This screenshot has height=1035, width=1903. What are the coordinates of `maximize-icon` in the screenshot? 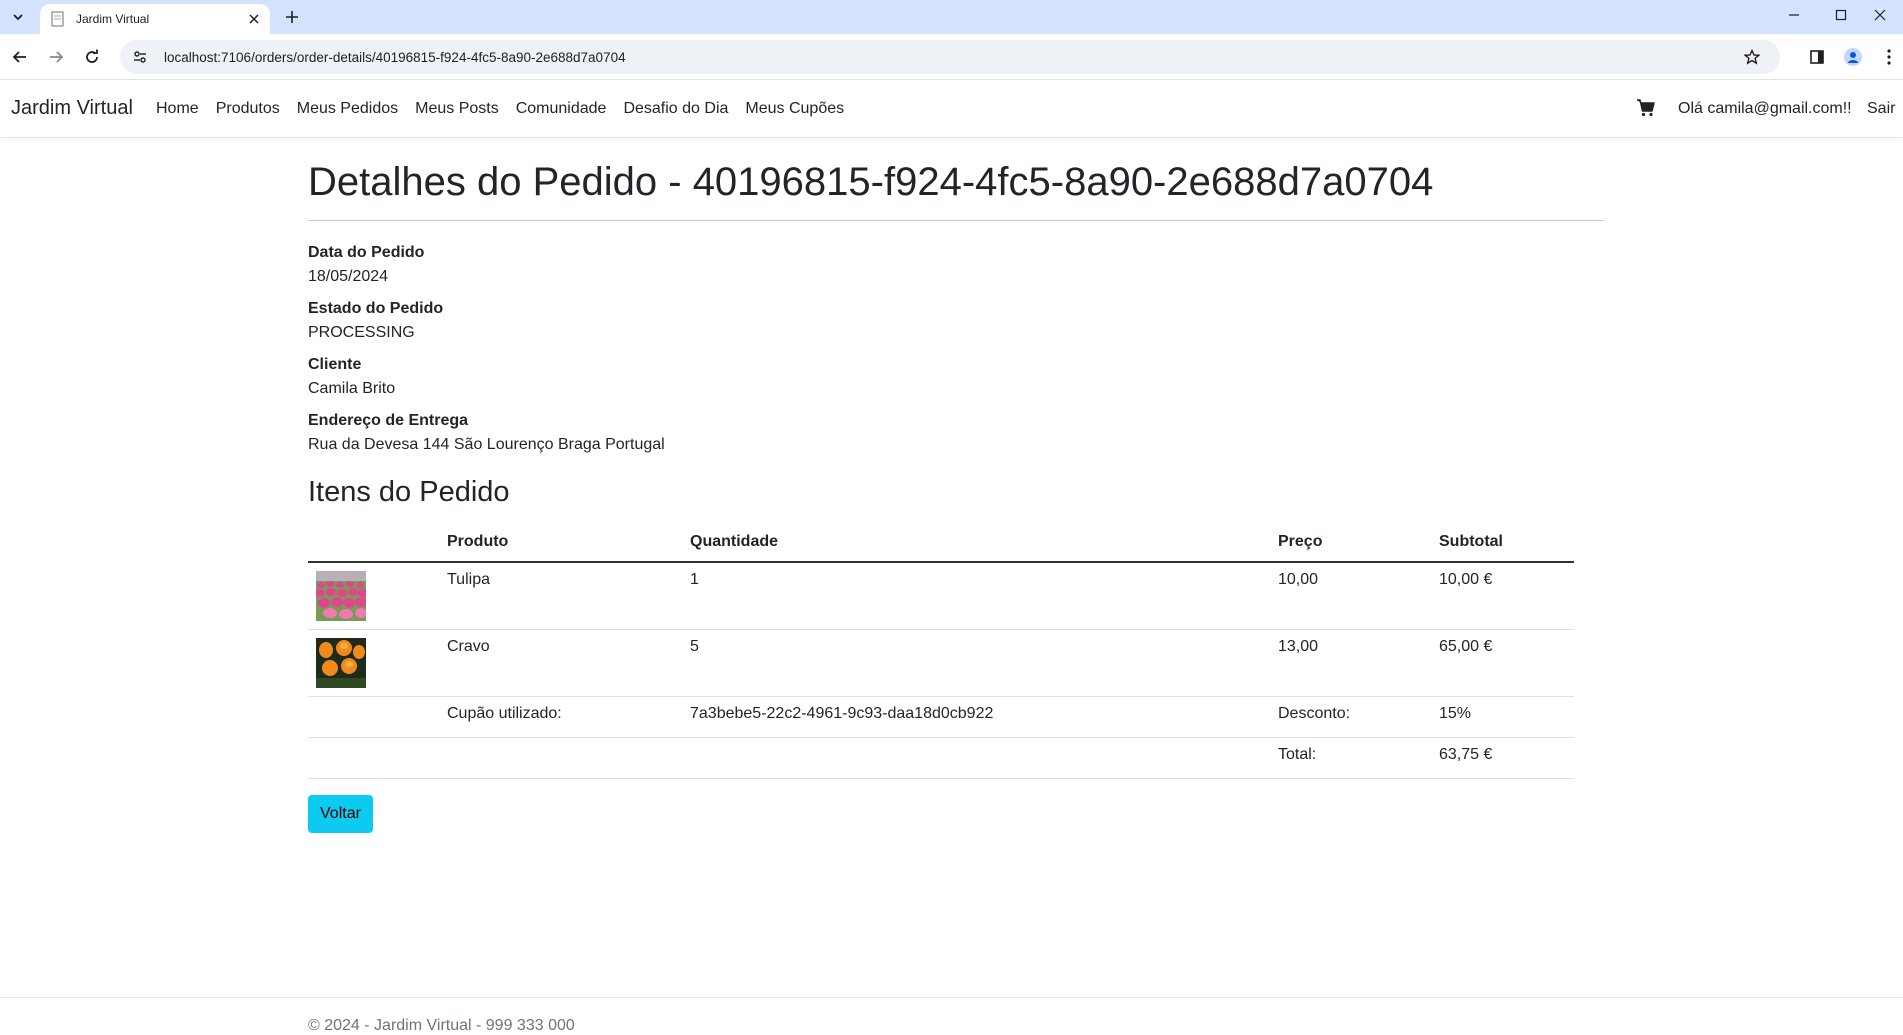 It's located at (1841, 15).